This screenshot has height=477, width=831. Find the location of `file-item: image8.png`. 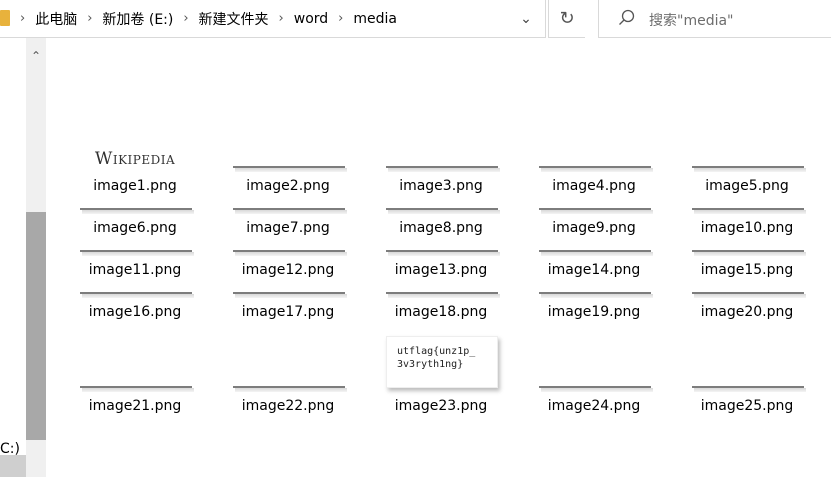

file-item: image8.png is located at coordinates (441, 220).